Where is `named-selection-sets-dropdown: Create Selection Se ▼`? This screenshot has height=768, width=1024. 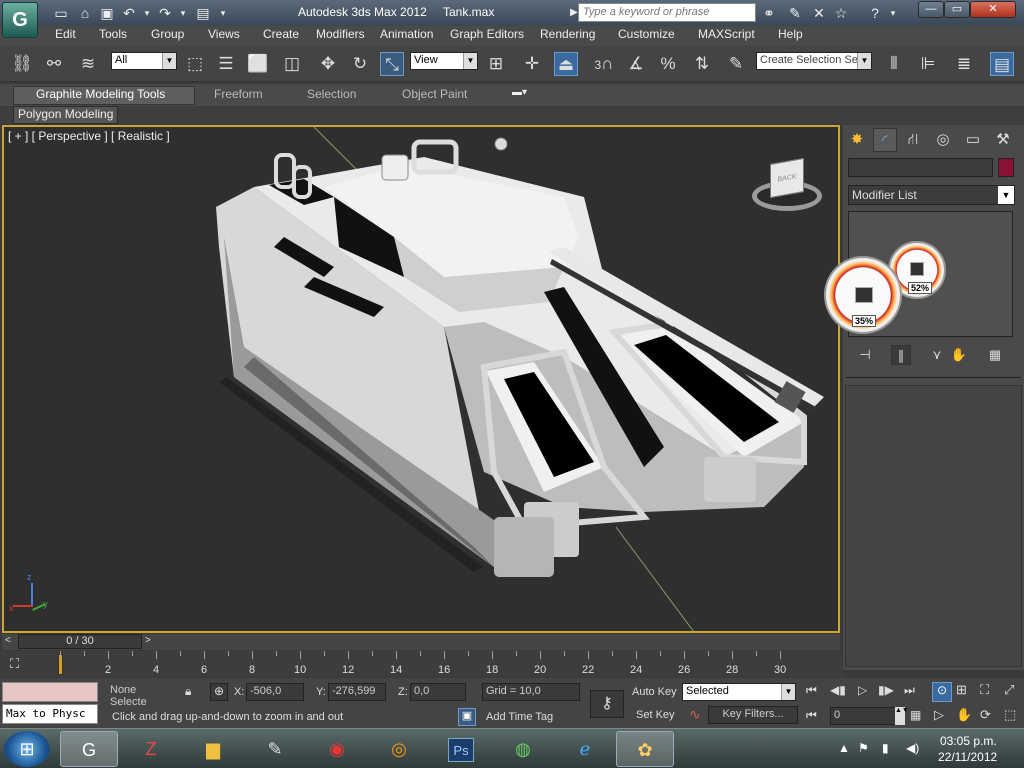
named-selection-sets-dropdown: Create Selection Se ▼ is located at coordinates (814, 61).